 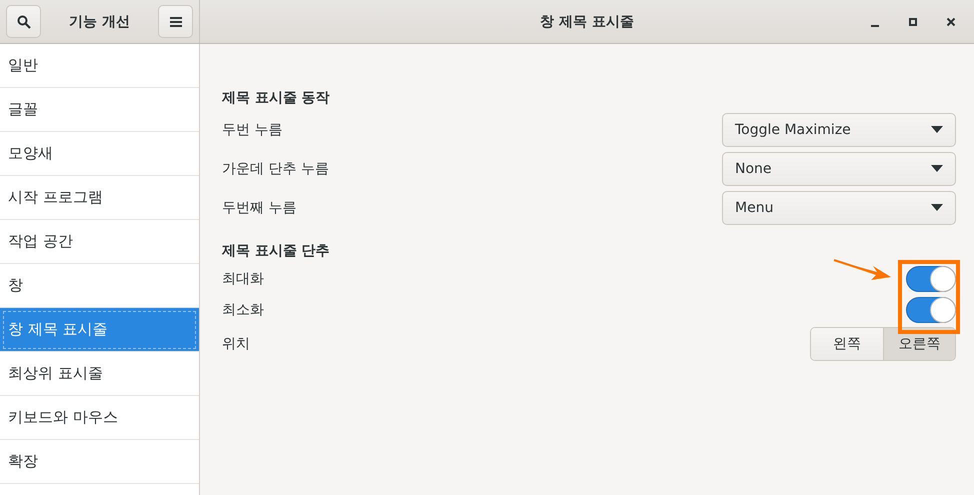 What do you see at coordinates (275, 169) in the screenshot?
I see `setting-label: 가운데 단추 누름` at bounding box center [275, 169].